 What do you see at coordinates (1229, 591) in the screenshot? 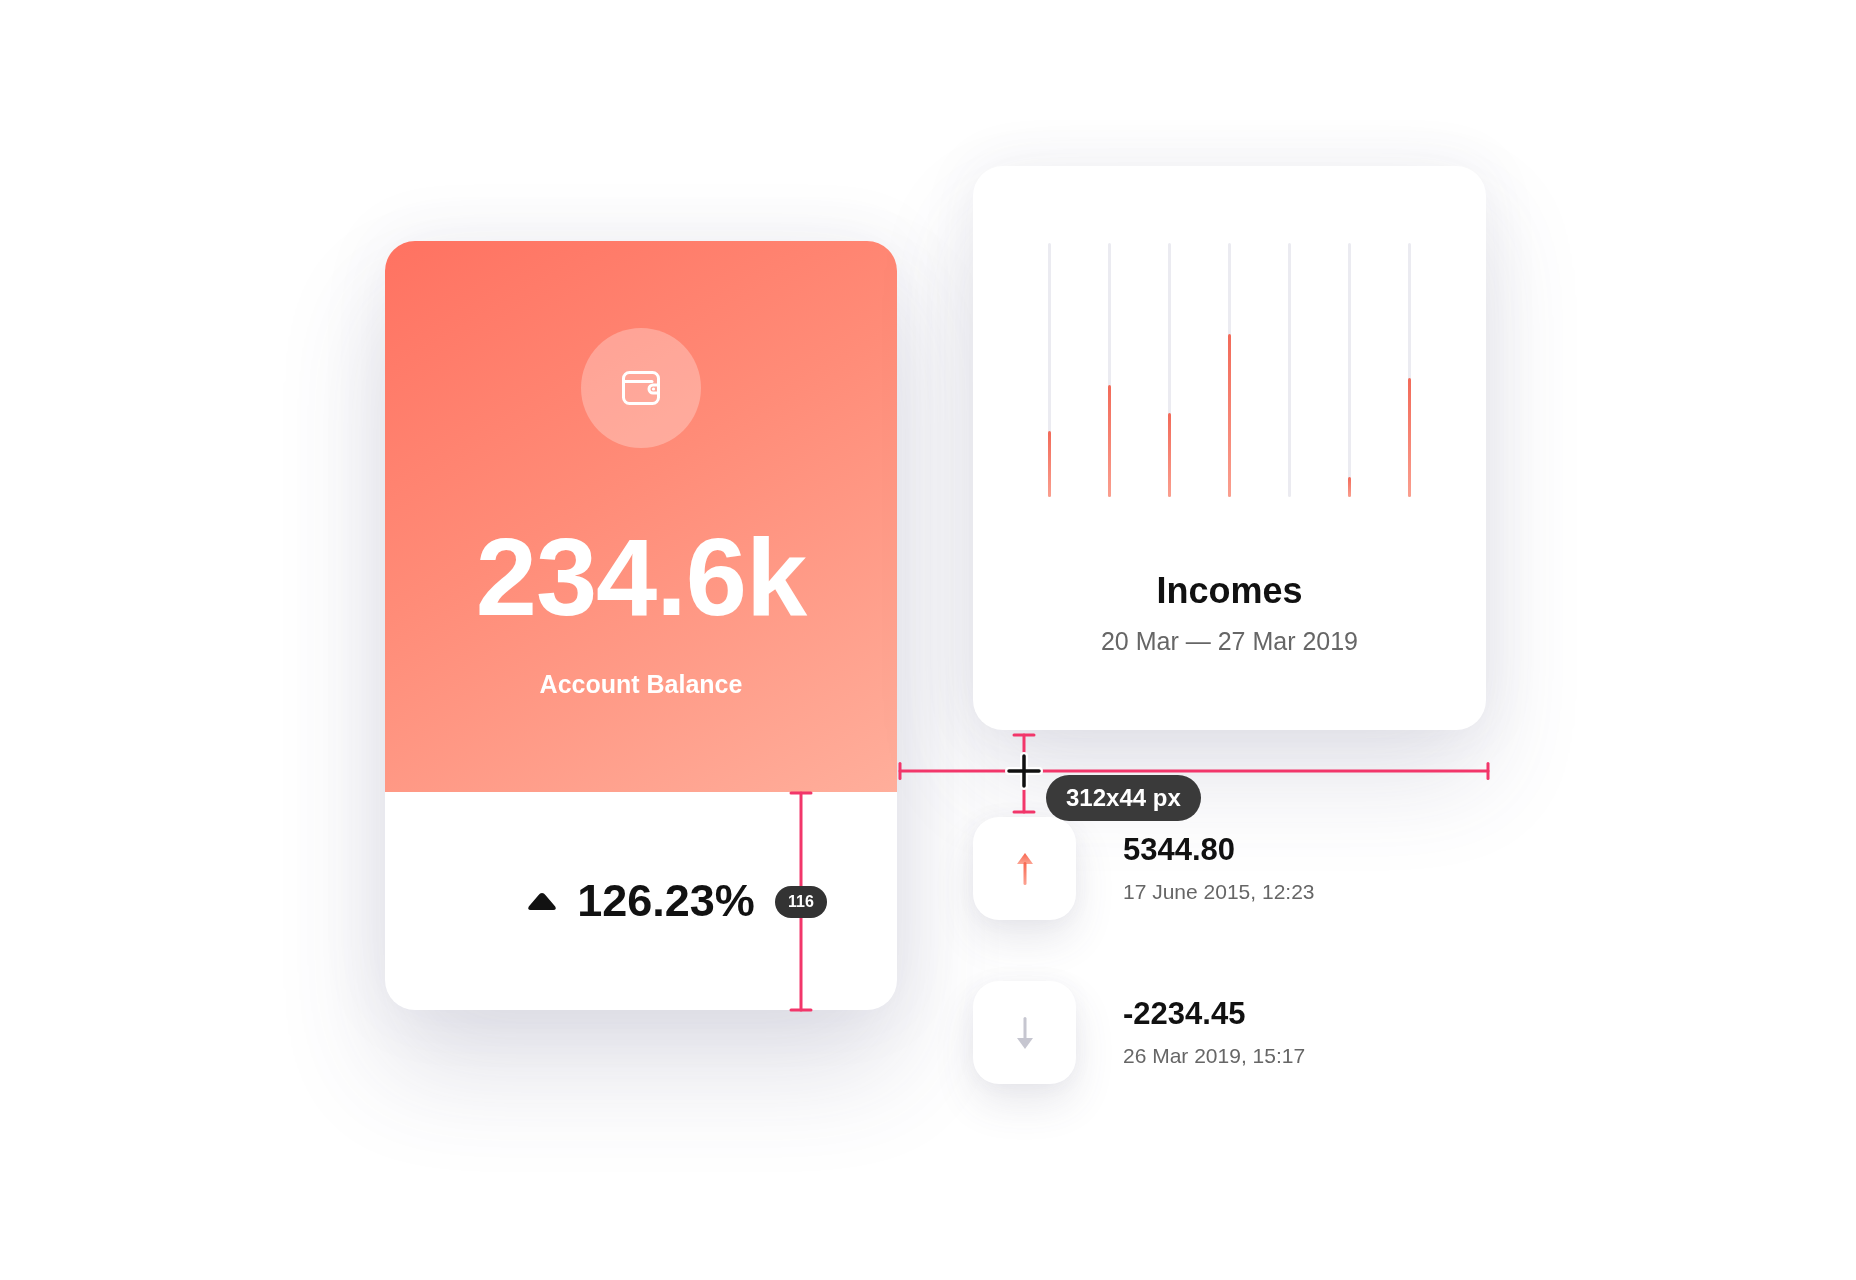
I see `card-title: Incomes` at bounding box center [1229, 591].